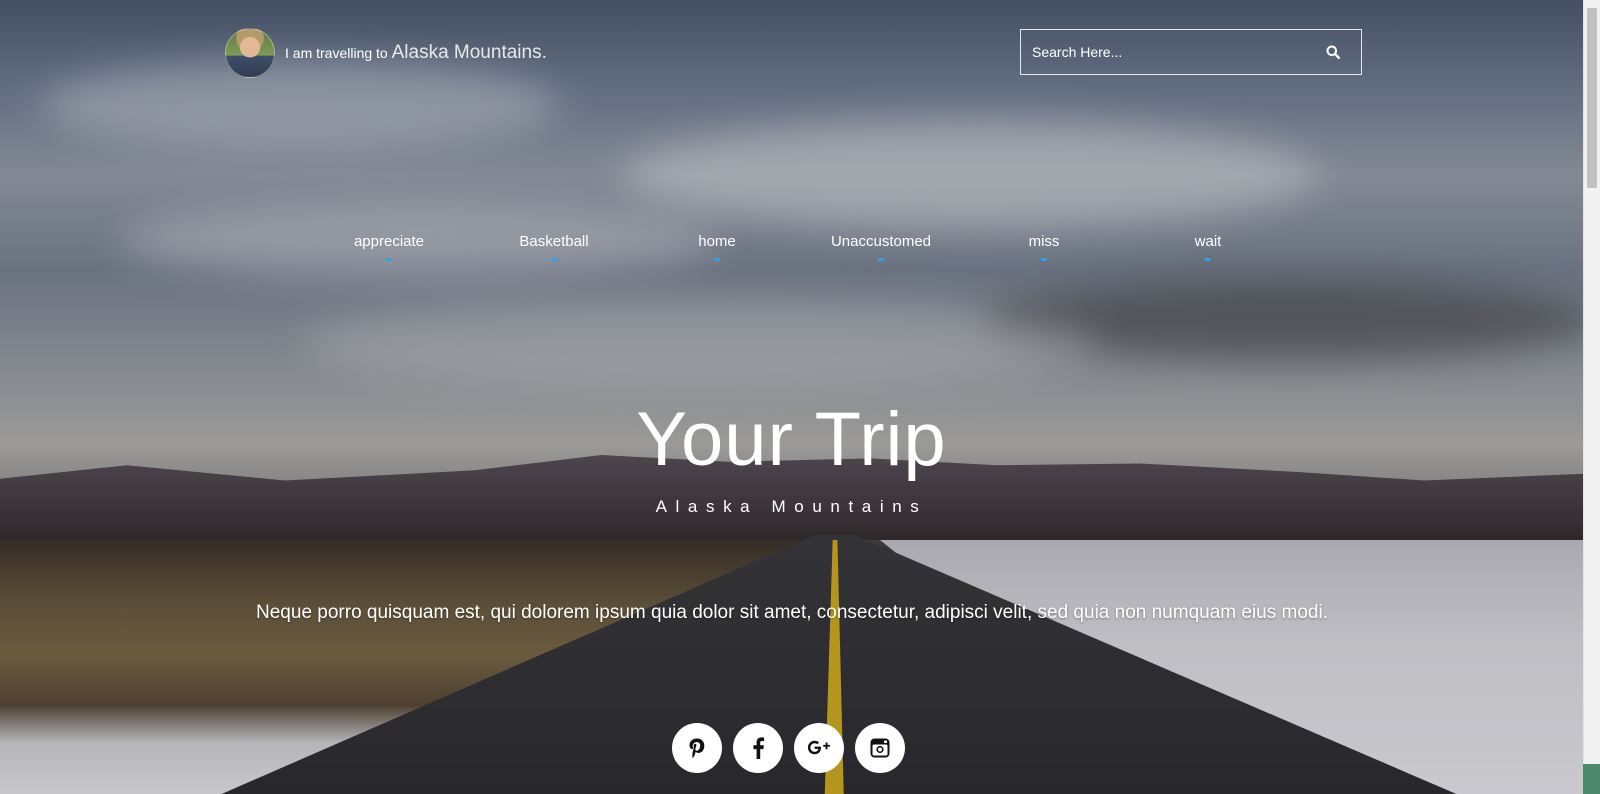 The width and height of the screenshot is (1600, 794). Describe the element at coordinates (1163, 52) in the screenshot. I see `search-input` at that location.